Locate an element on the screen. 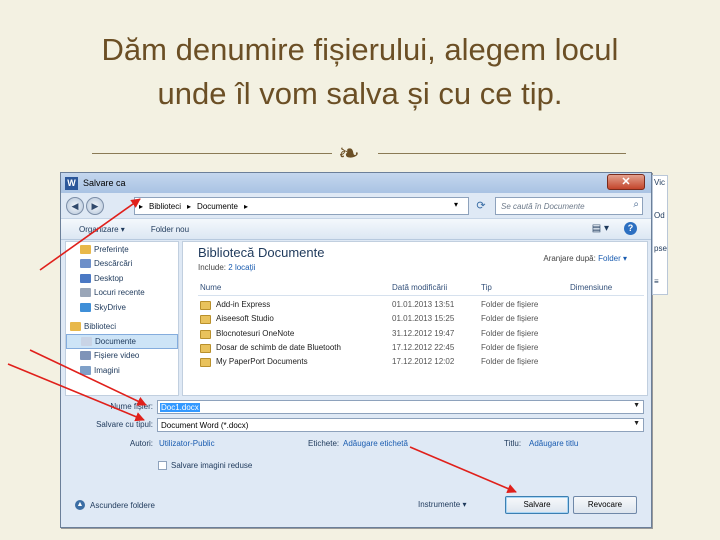 This screenshot has height=540, width=720. authors-label: Autori: is located at coordinates (141, 443).